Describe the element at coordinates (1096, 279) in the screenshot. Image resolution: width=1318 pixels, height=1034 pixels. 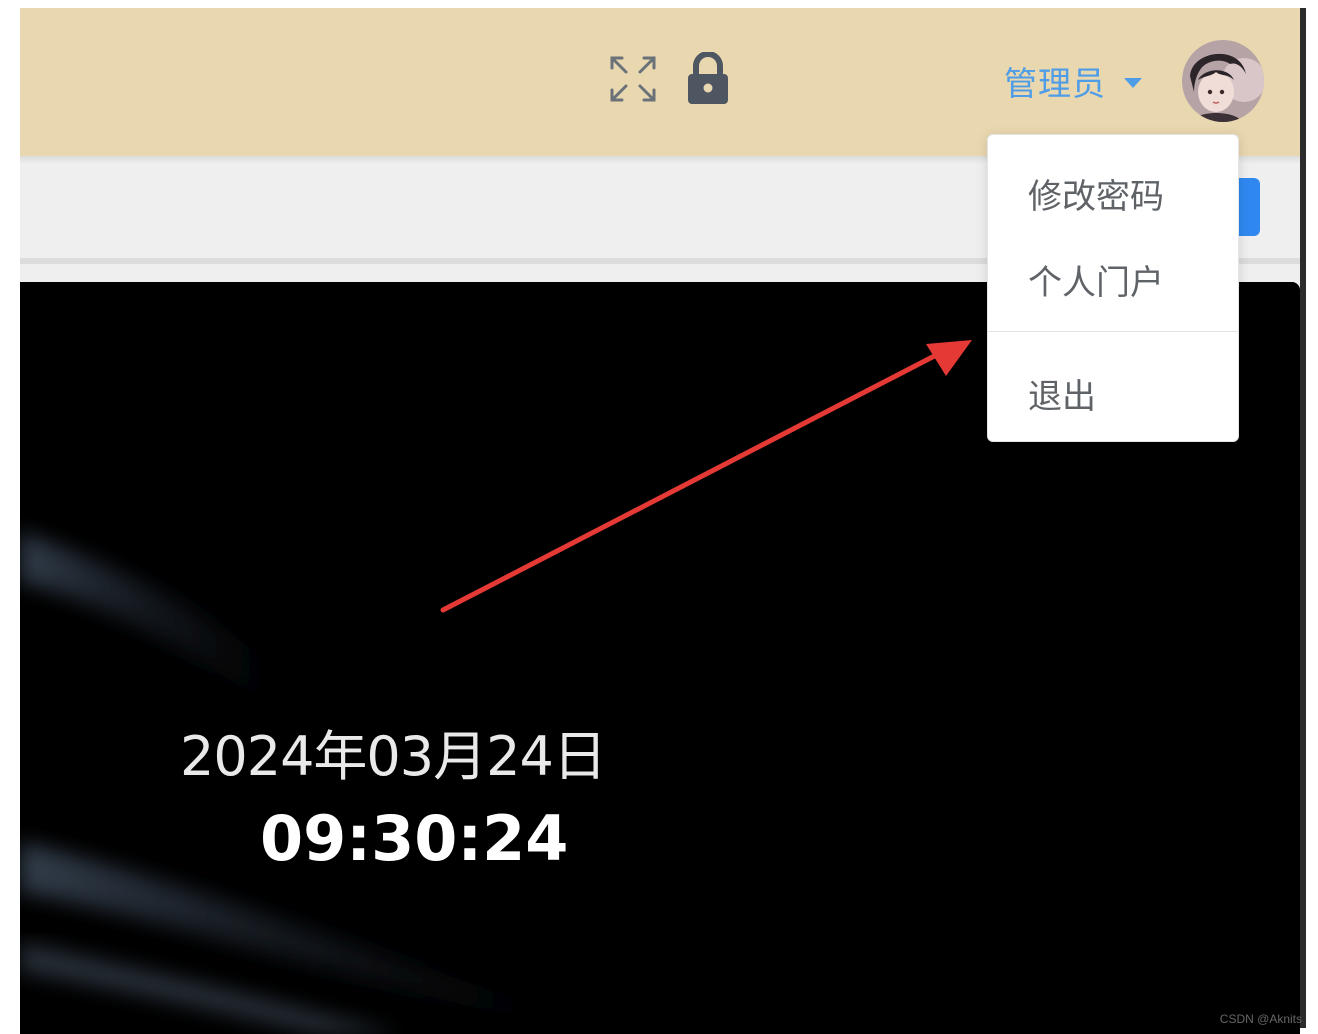
I see `menu-item-personal-portal: 个人门户` at that location.